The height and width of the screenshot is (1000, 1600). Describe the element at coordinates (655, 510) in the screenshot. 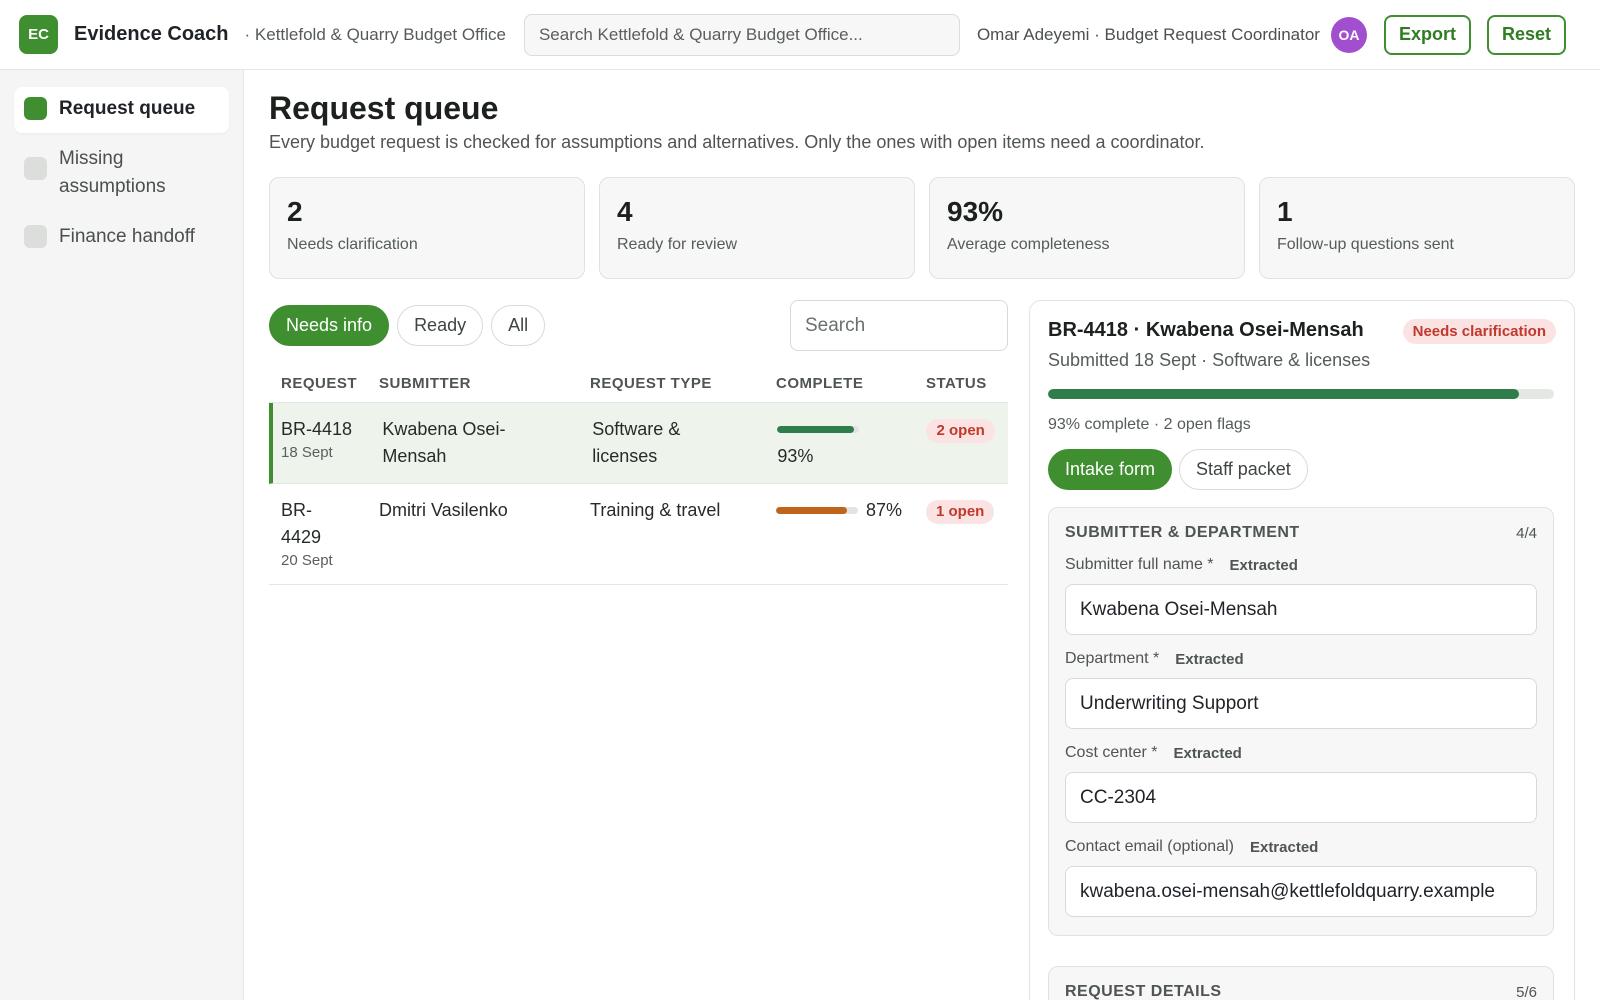

I see `request-type-cell: Training & travel` at that location.